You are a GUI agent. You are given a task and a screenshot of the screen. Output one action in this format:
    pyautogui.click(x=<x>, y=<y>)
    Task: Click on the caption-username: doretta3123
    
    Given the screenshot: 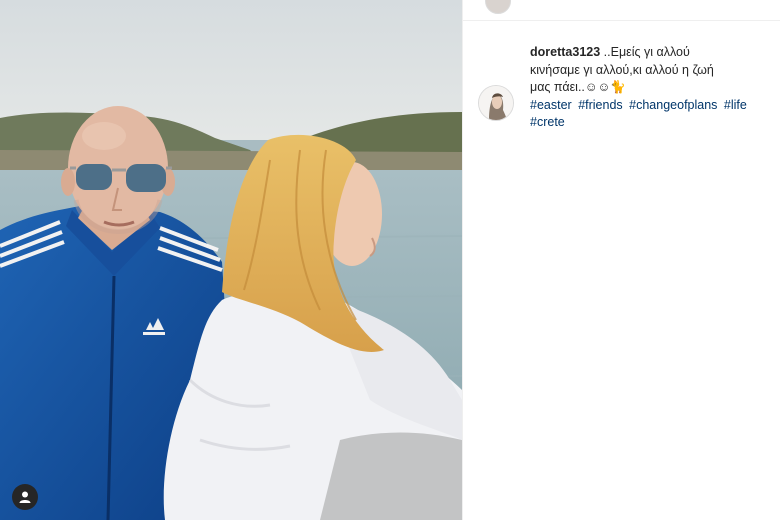 What is the action you would take?
    pyautogui.click(x=565, y=52)
    